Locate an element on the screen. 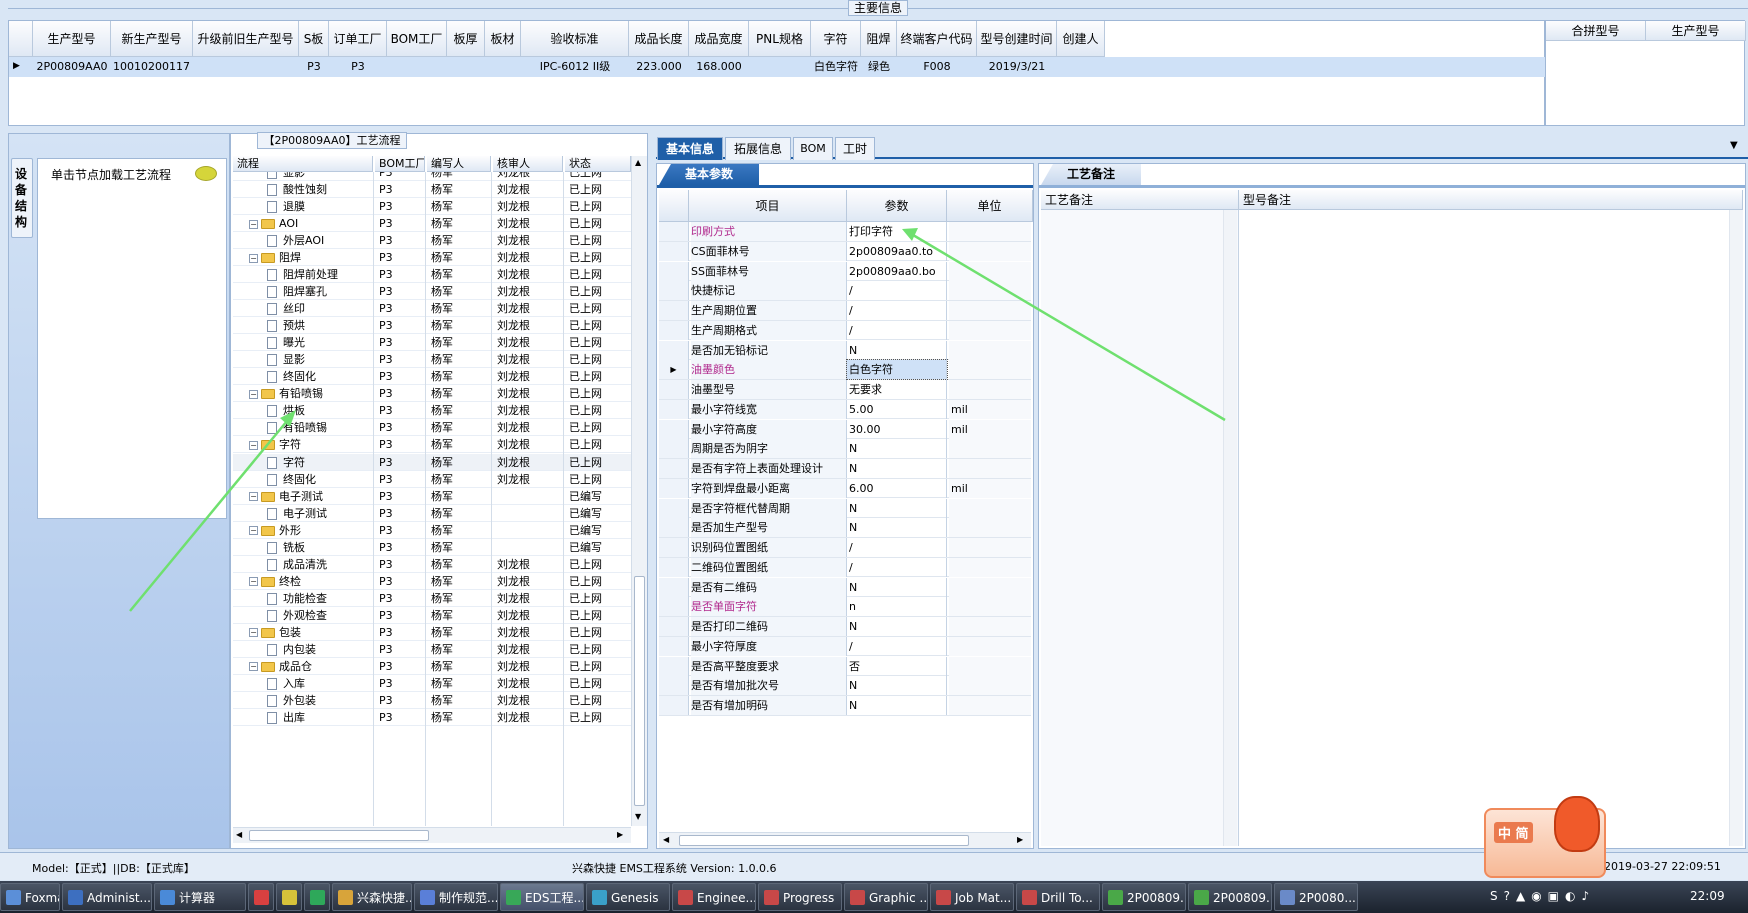 Image resolution: width=1748 pixels, height=913 pixels. param-value: 打印字符 is located at coordinates (897, 231).